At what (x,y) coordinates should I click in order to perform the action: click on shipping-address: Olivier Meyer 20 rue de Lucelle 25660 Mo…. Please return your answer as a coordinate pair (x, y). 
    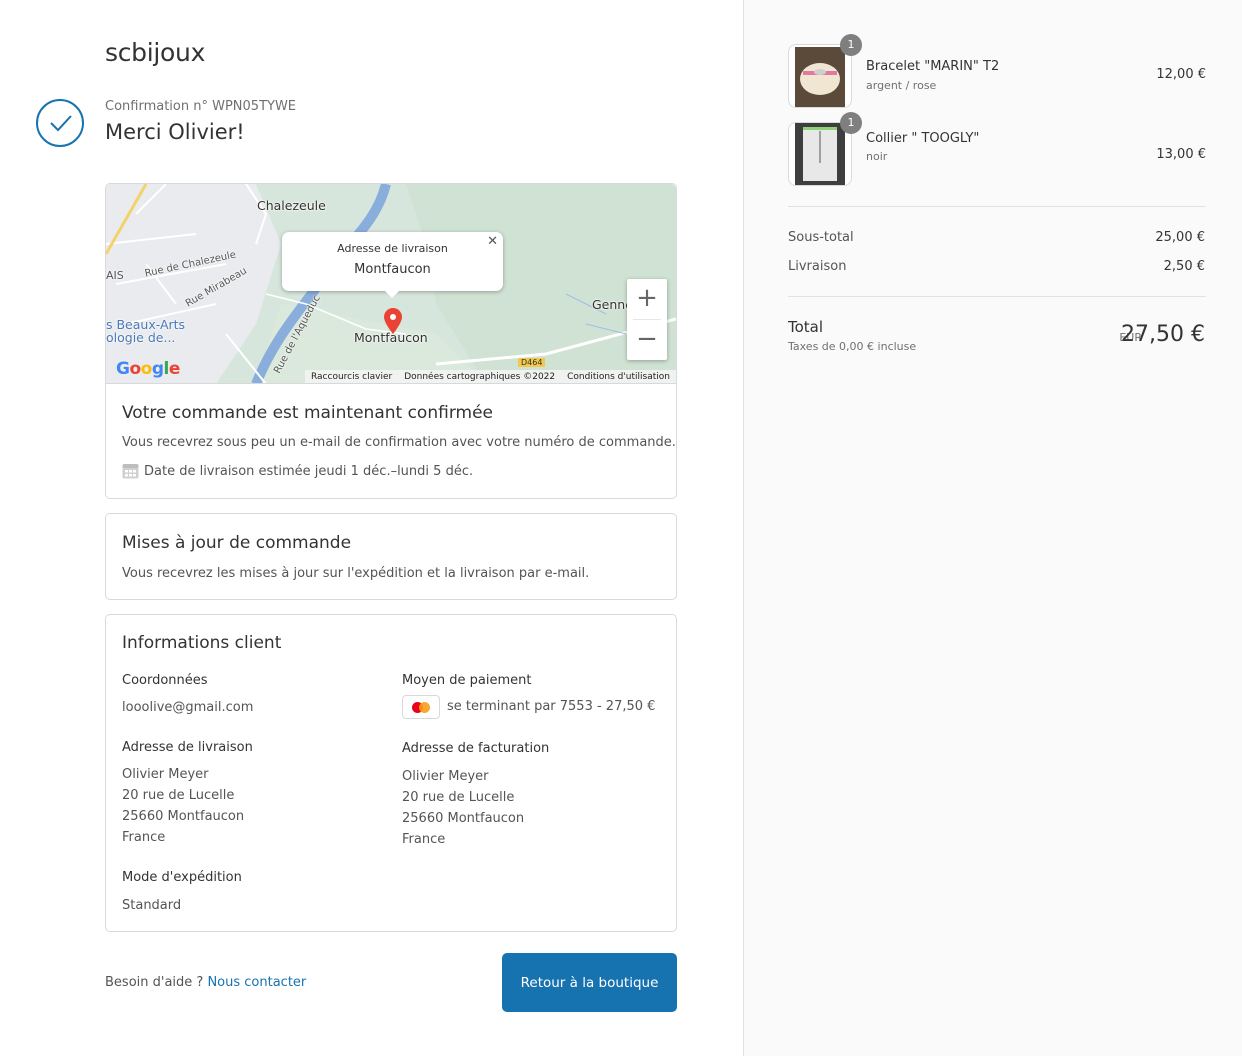
    Looking at the image, I should click on (183, 806).